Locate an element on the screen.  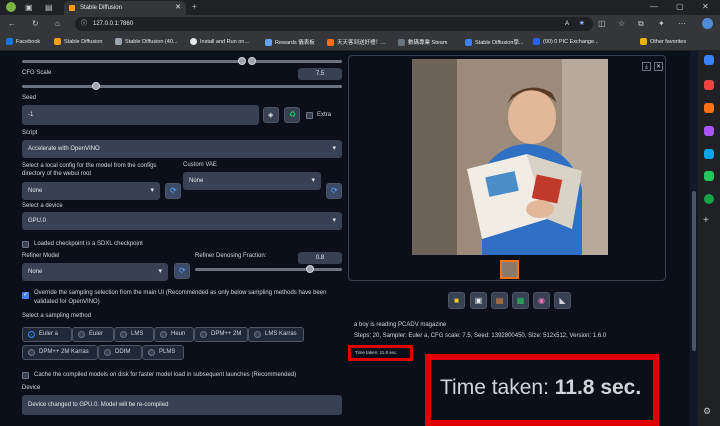
thumbnail is located at coordinates (509, 269).